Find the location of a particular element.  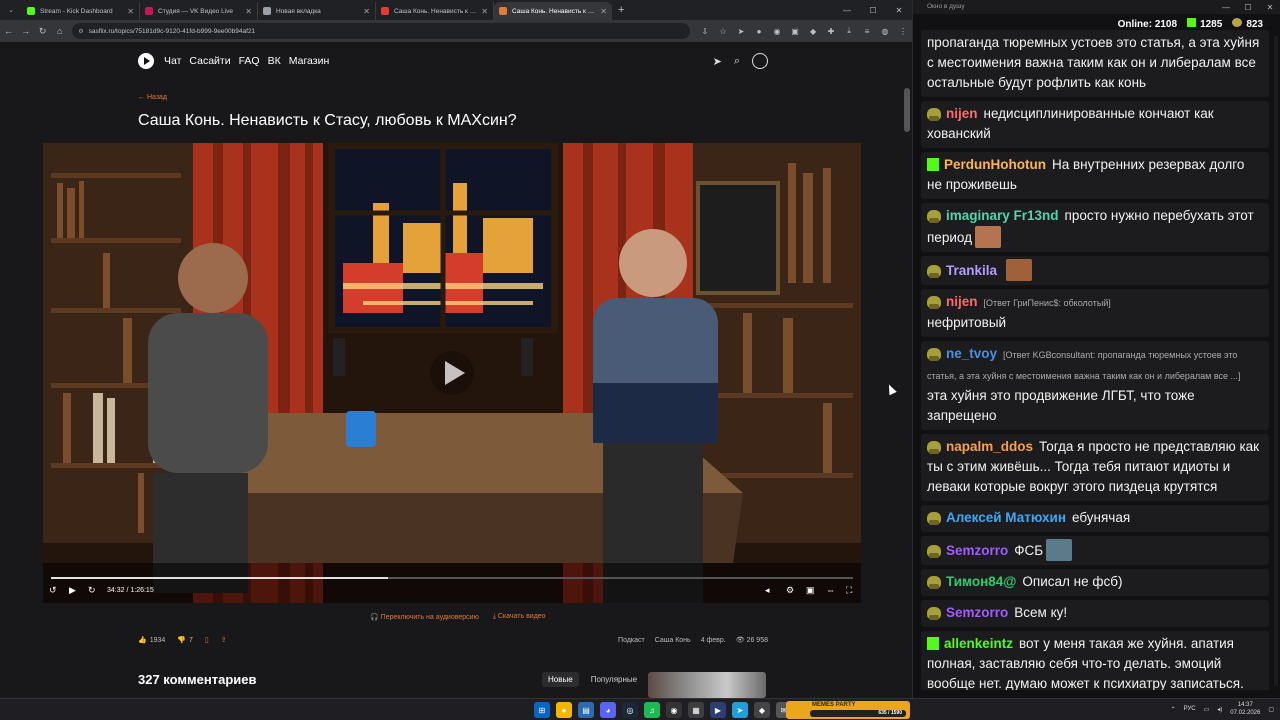

chat-username: PerdunHohotun is located at coordinates (995, 164).